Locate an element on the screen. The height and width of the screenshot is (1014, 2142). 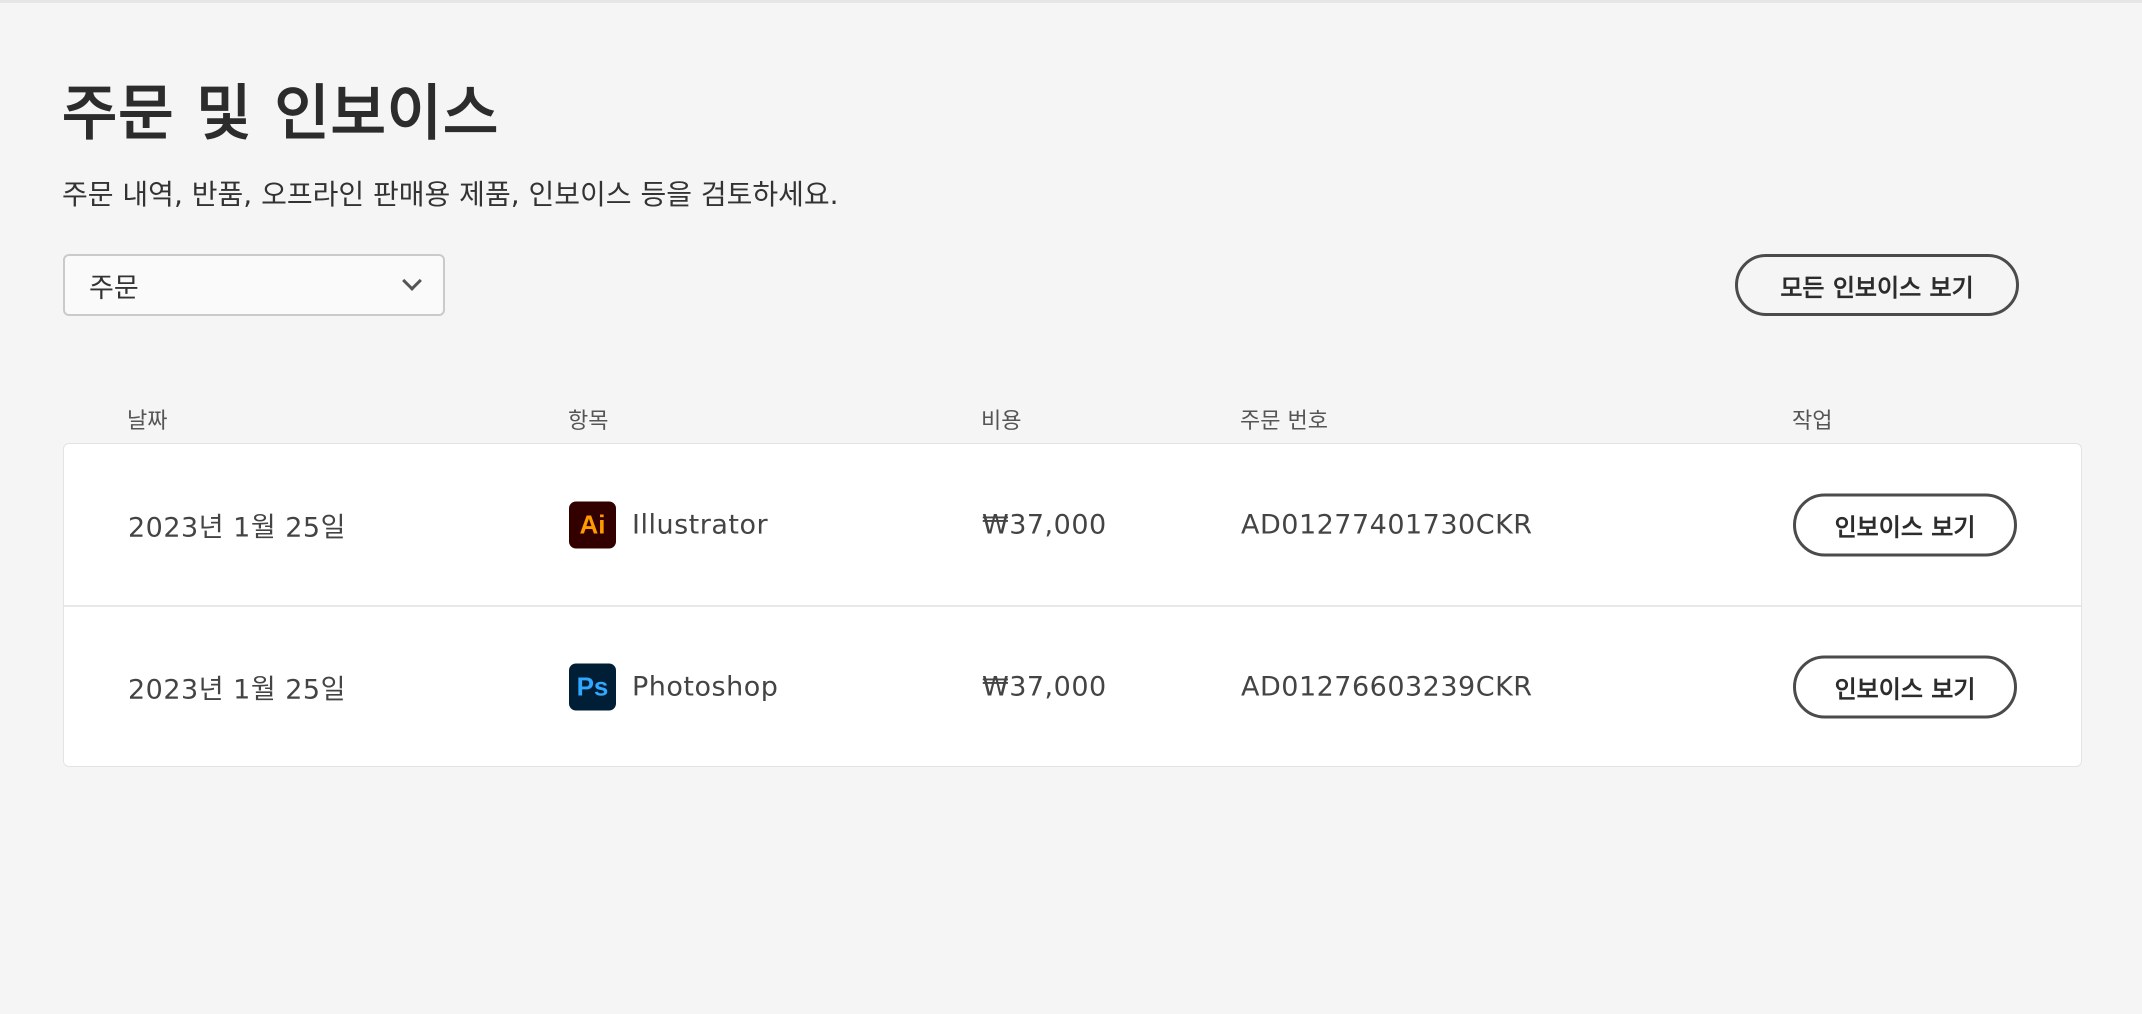
order-number: AD01276603239CKR is located at coordinates (1387, 687).